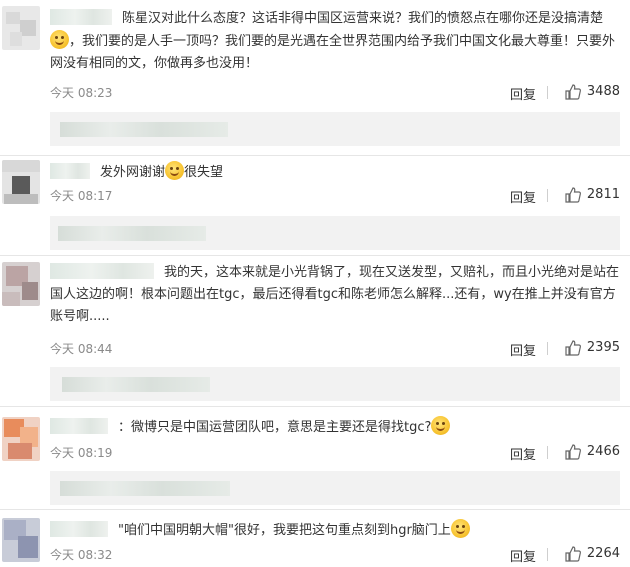 This screenshot has height=567, width=630. What do you see at coordinates (335, 530) in the screenshot?
I see `comment-text: "咱们中国明朝大帽"很好，我要把这句重点刻到hgr脑门上` at bounding box center [335, 530].